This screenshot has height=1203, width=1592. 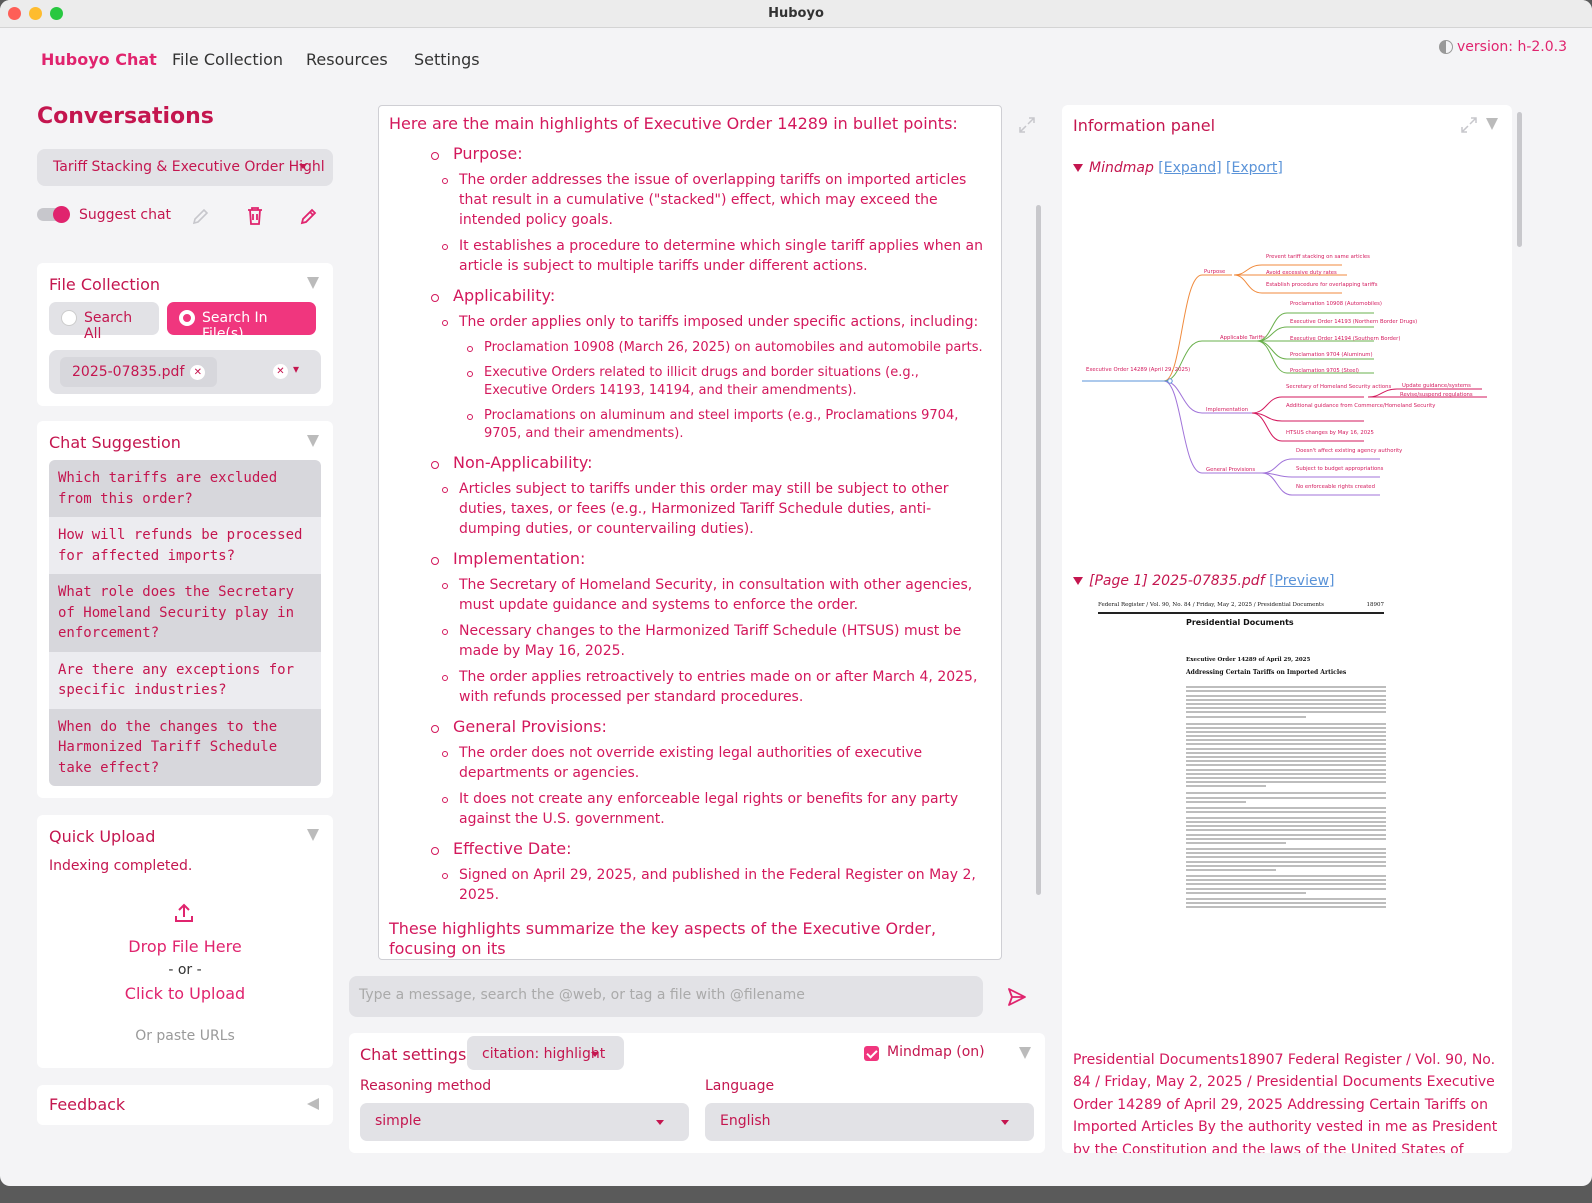 What do you see at coordinates (280, 371) in the screenshot?
I see `clear-all-icon: ✕` at bounding box center [280, 371].